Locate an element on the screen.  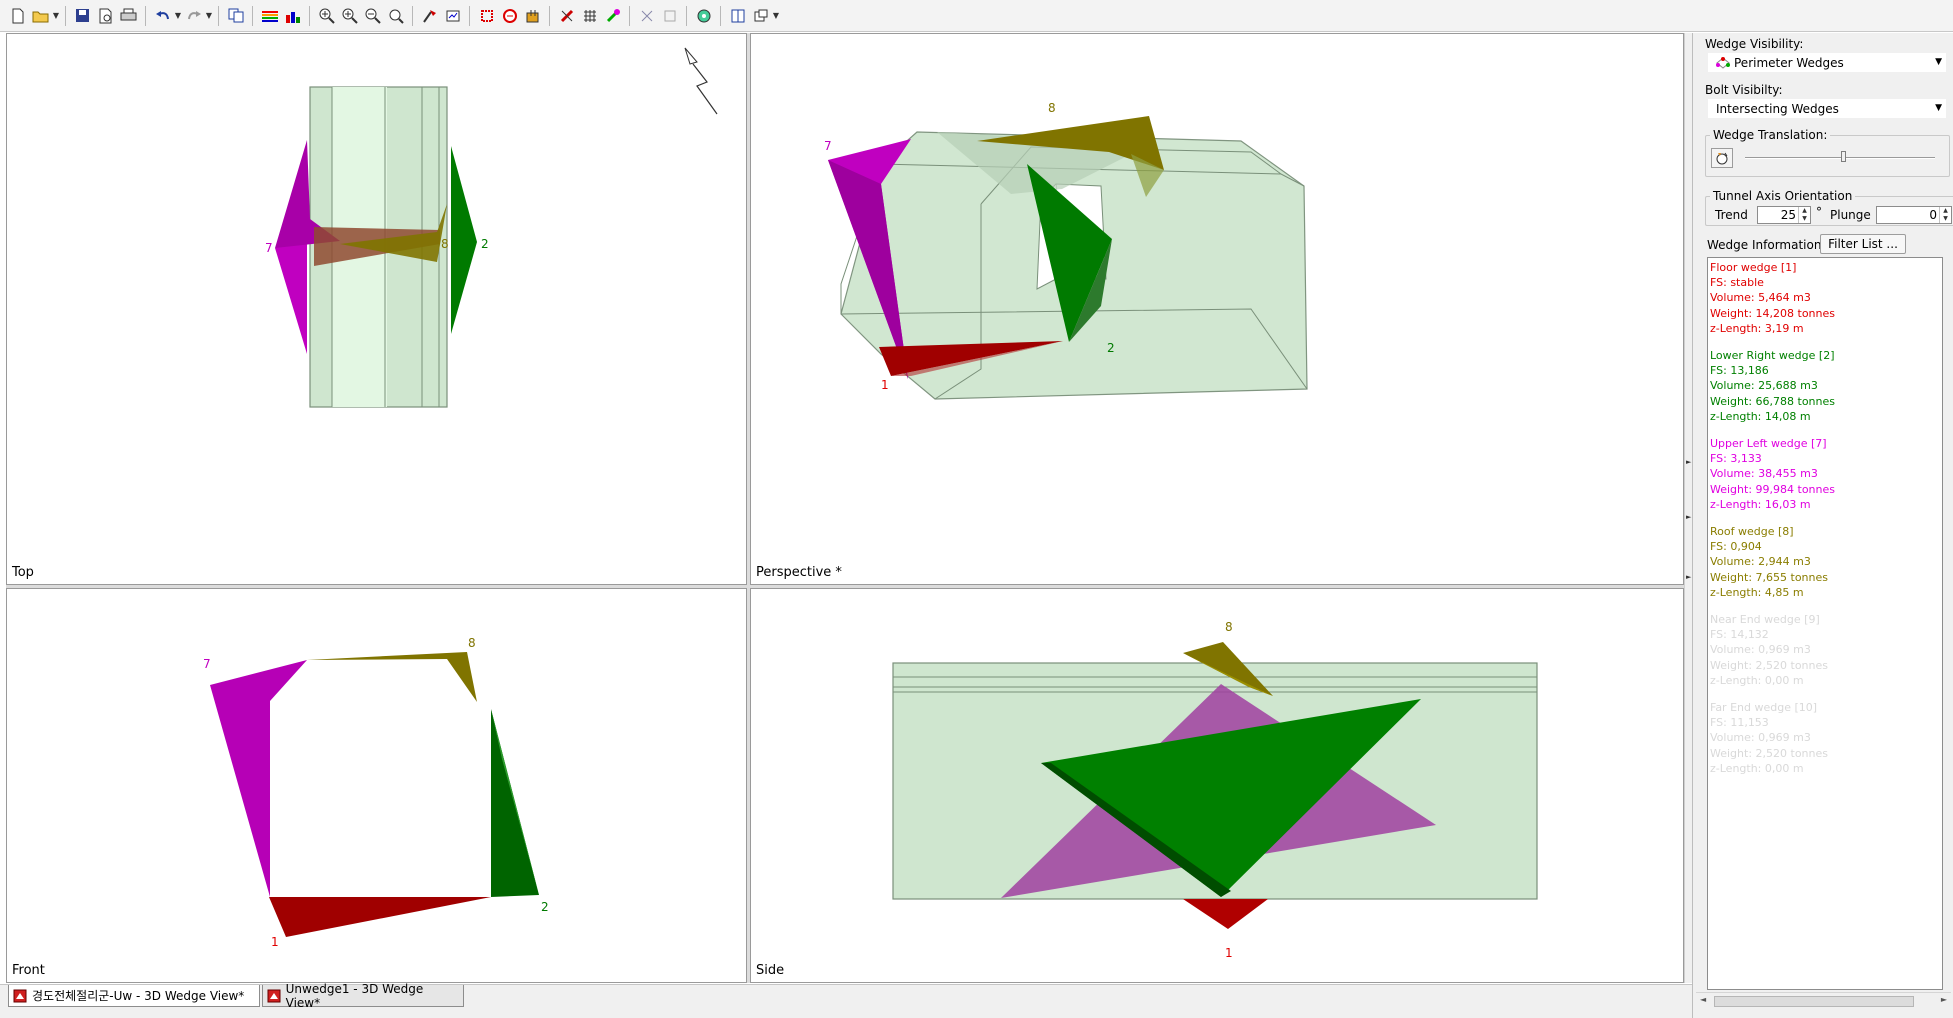
print-icon is located at coordinates (128, 16).